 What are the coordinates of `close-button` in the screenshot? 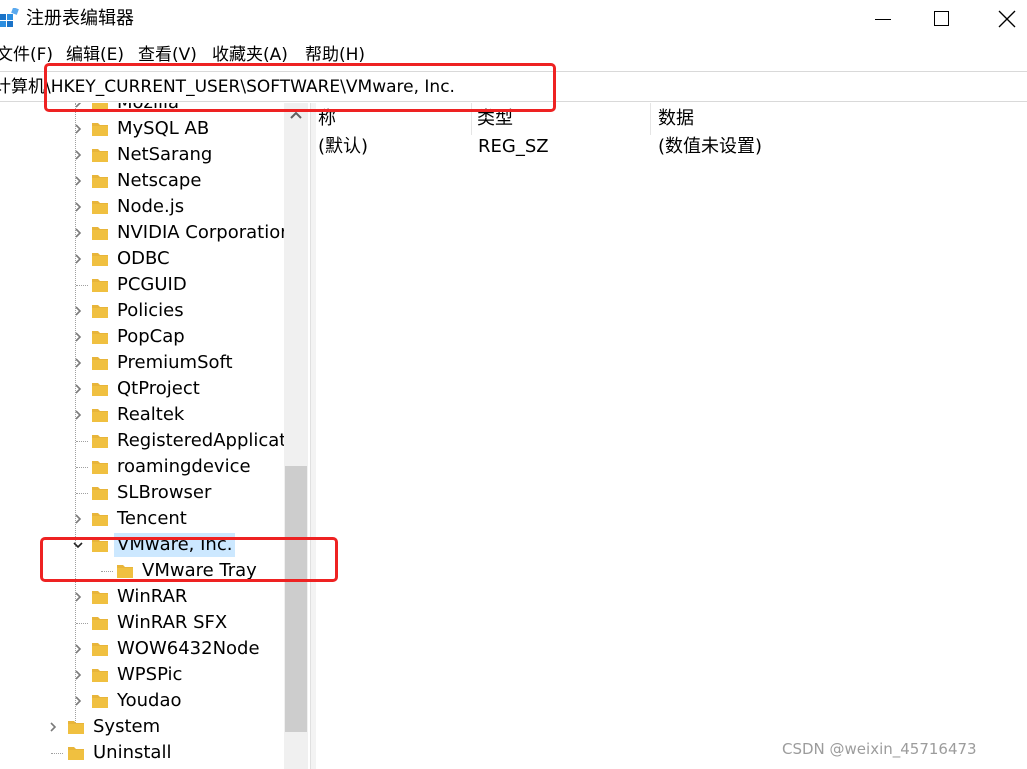 It's located at (998, 19).